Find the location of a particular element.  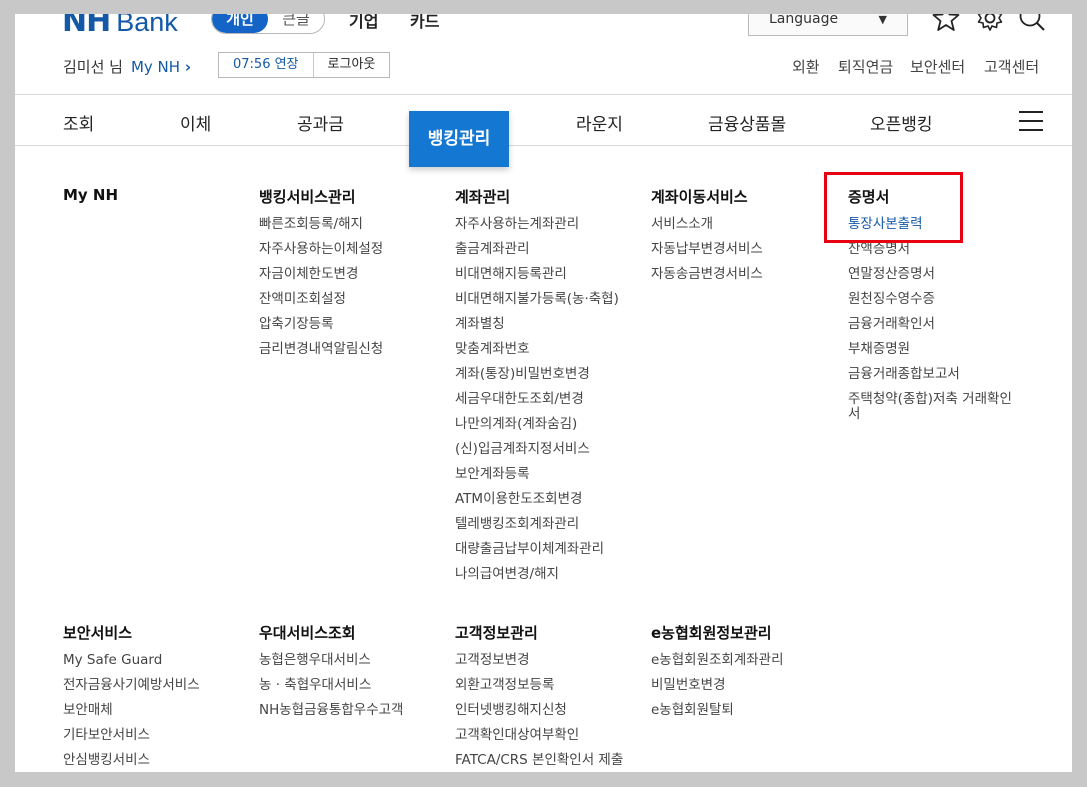

personal-large-font-toggle: 개인 큰글 is located at coordinates (268, 24).